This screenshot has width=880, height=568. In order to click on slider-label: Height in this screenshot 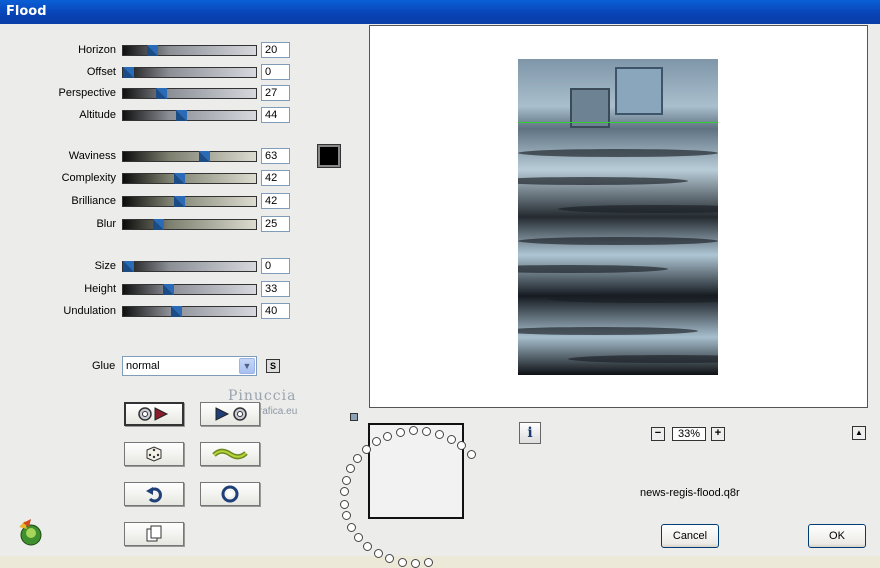, I will do `click(100, 289)`.